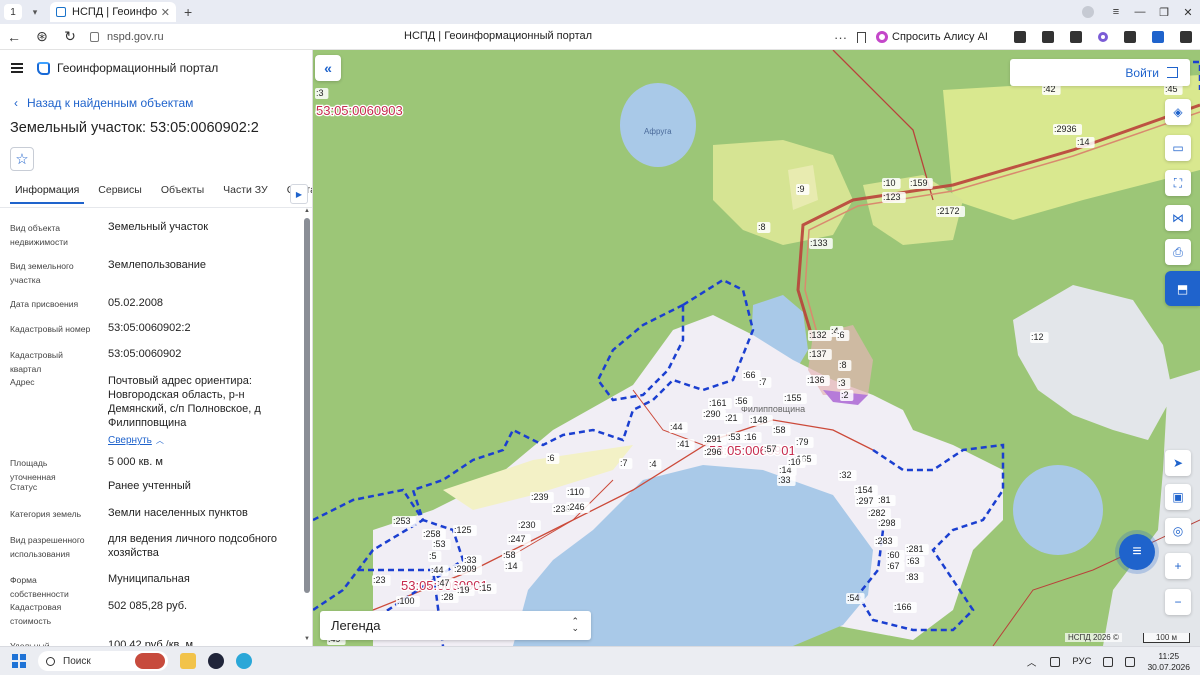  Describe the element at coordinates (685, 444) in the screenshot. I see `parcel-label: :41` at that location.